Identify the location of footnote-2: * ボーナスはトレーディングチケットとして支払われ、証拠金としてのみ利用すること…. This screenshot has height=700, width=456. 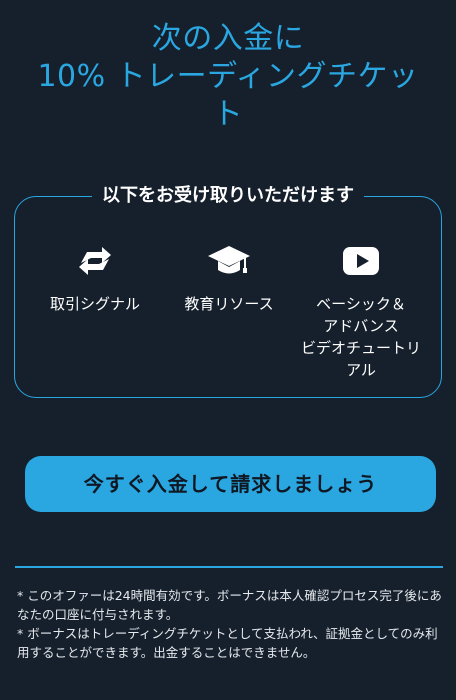
(227, 643).